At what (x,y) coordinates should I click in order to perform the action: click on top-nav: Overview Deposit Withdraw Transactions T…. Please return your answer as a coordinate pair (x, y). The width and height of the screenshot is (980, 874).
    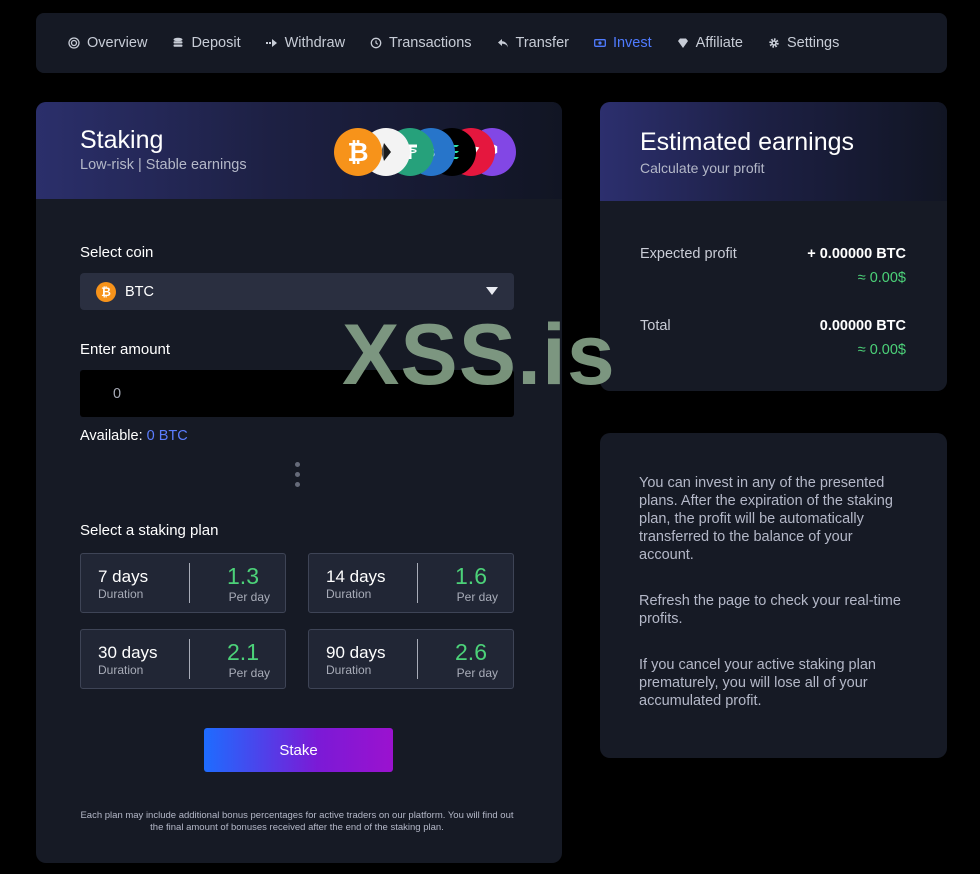
    Looking at the image, I should click on (491, 43).